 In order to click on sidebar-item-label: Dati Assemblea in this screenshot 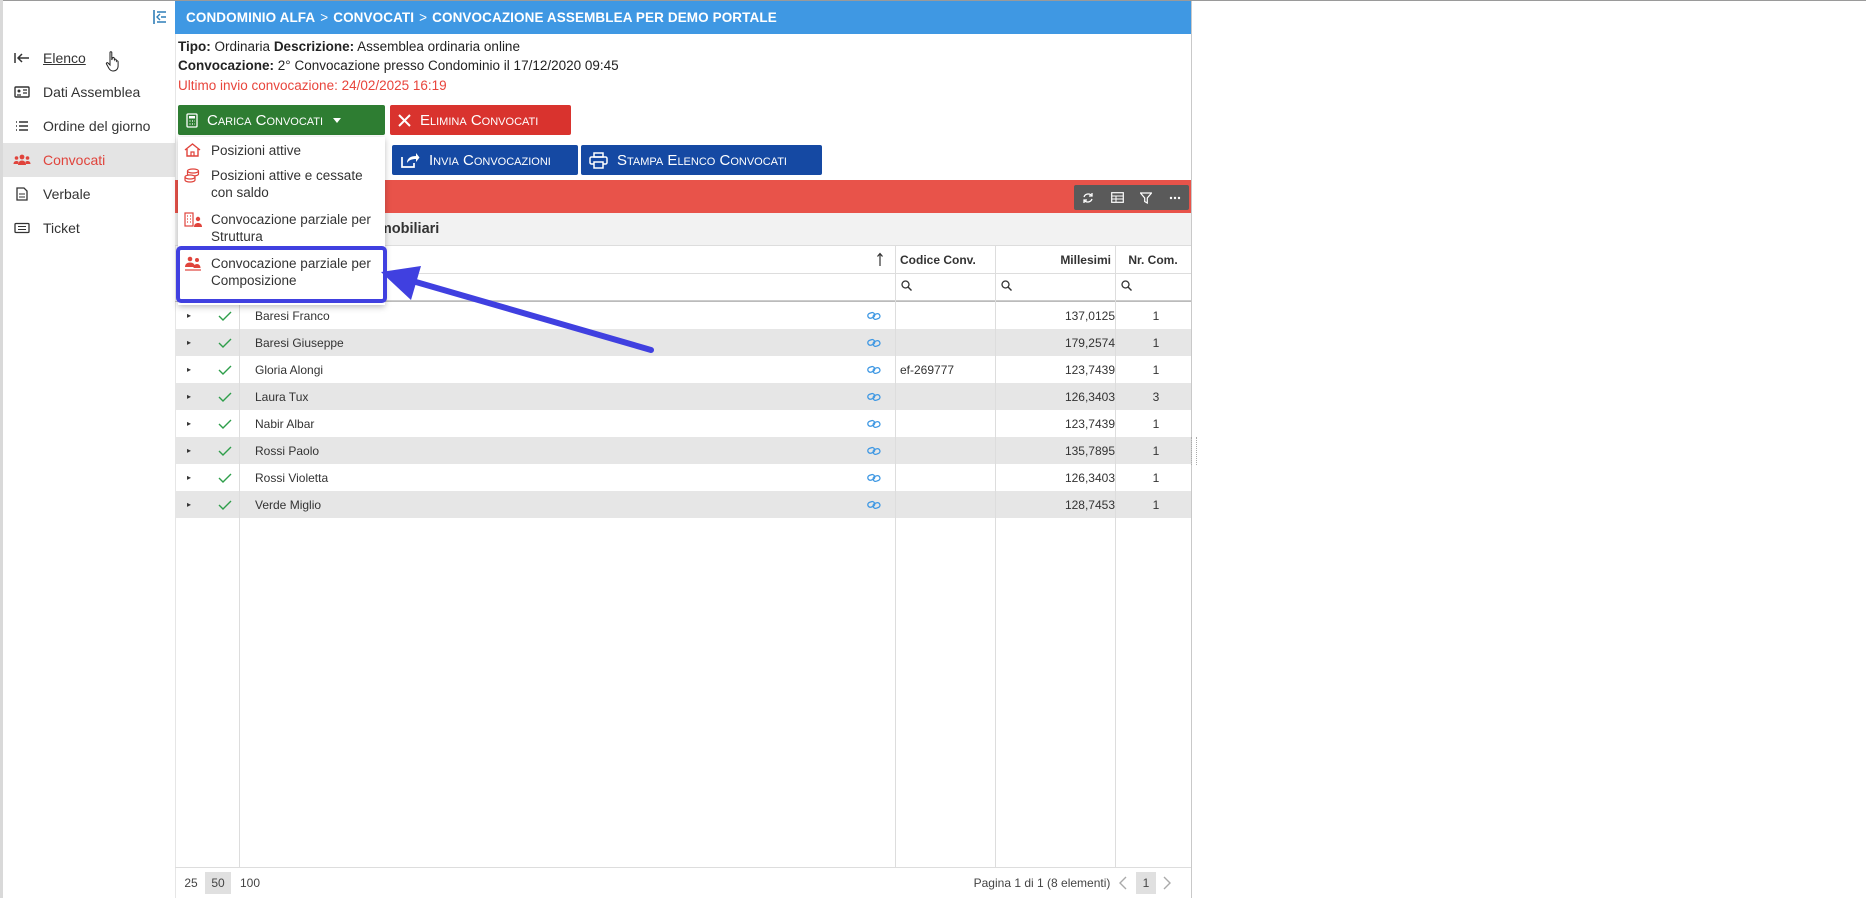, I will do `click(92, 92)`.